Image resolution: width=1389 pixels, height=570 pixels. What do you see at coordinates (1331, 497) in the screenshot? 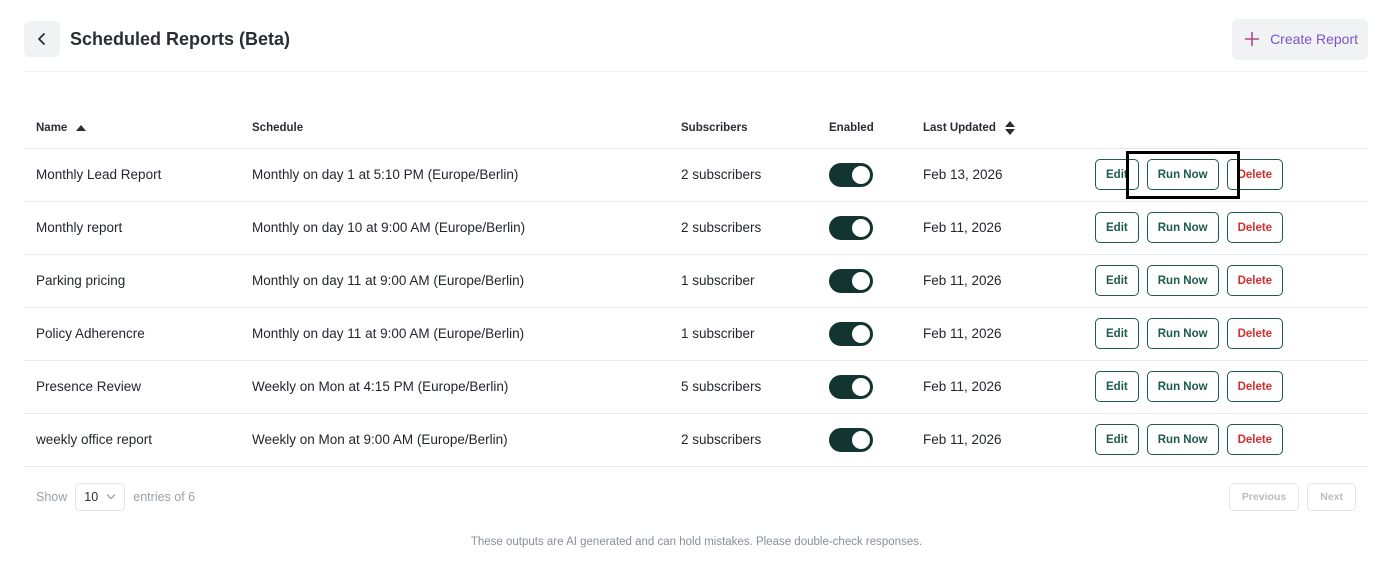
I see `next-page-button: Next` at bounding box center [1331, 497].